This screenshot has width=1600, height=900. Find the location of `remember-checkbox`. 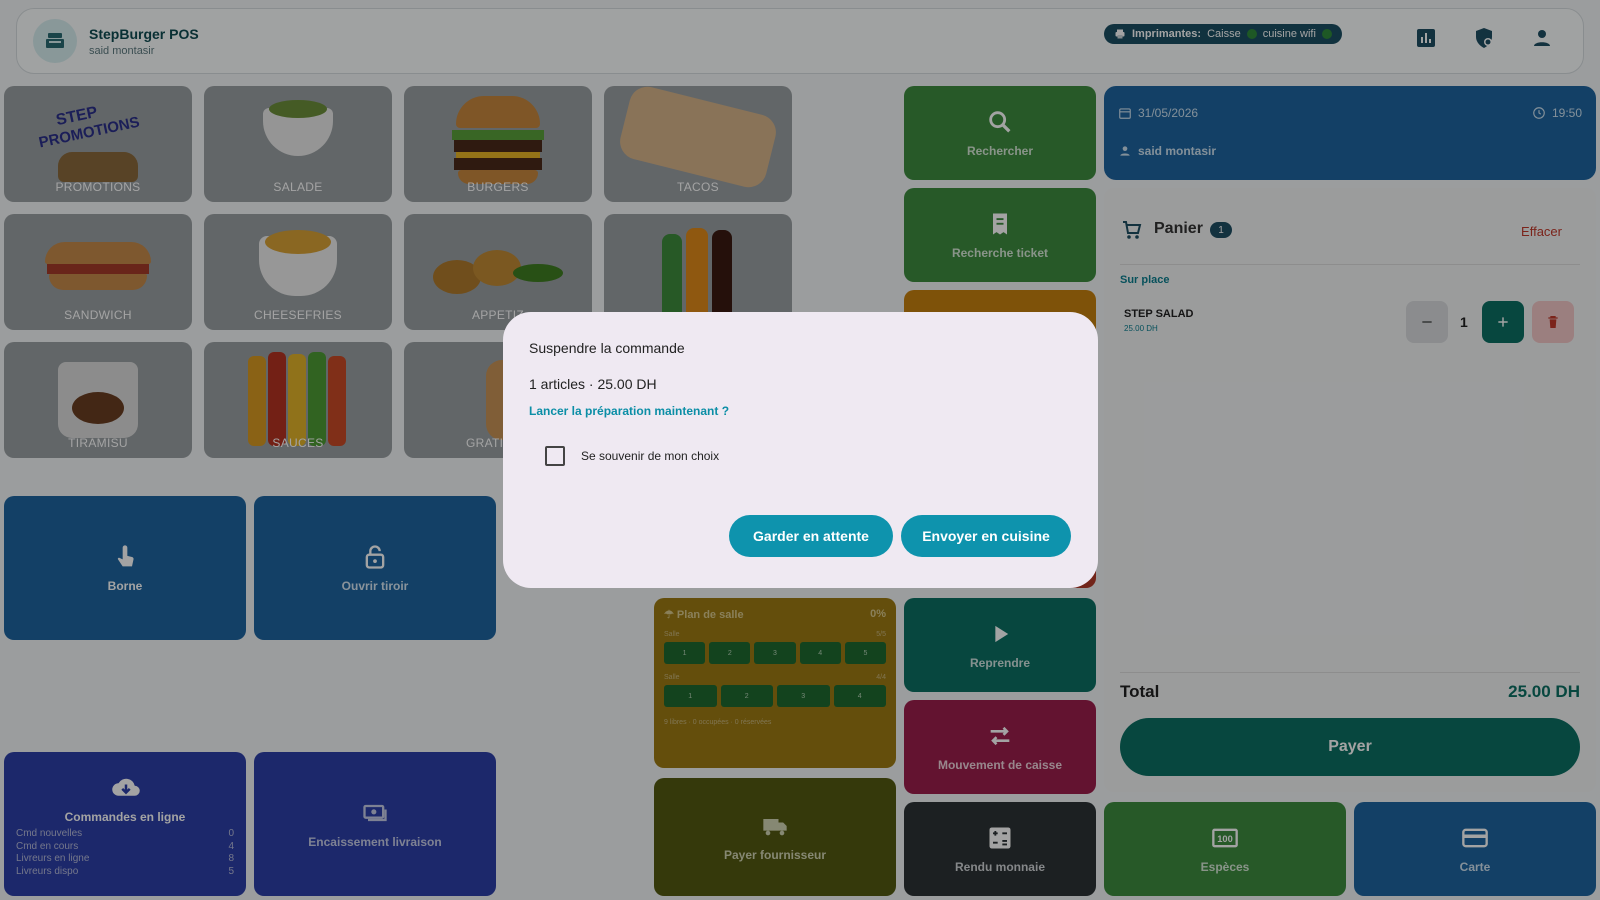

remember-checkbox is located at coordinates (555, 456).